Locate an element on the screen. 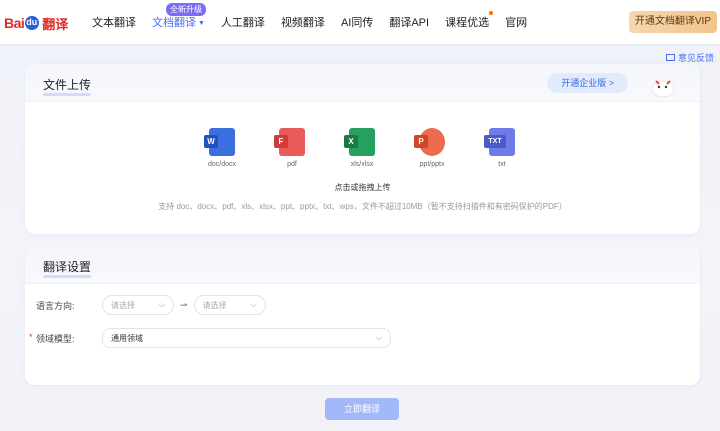 This screenshot has height=431, width=720. nav-text-translate: 文本翻译 is located at coordinates (114, 22).